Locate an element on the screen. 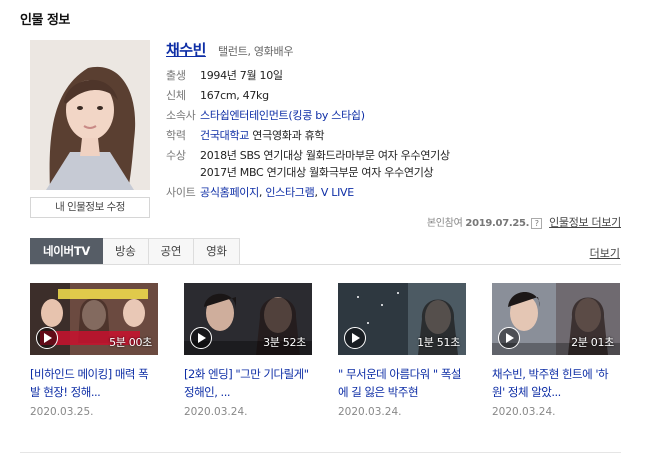 The image size is (653, 465). info-label: 출생 is located at coordinates (176, 75).